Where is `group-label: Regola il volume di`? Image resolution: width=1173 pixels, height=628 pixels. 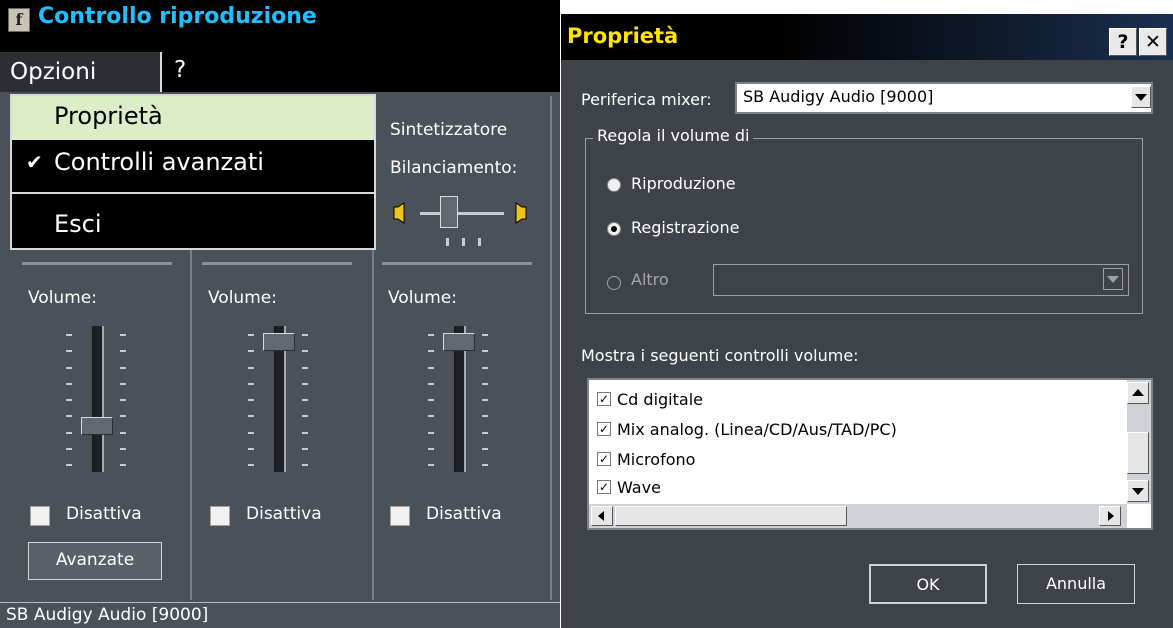 group-label: Regola il volume di is located at coordinates (673, 135).